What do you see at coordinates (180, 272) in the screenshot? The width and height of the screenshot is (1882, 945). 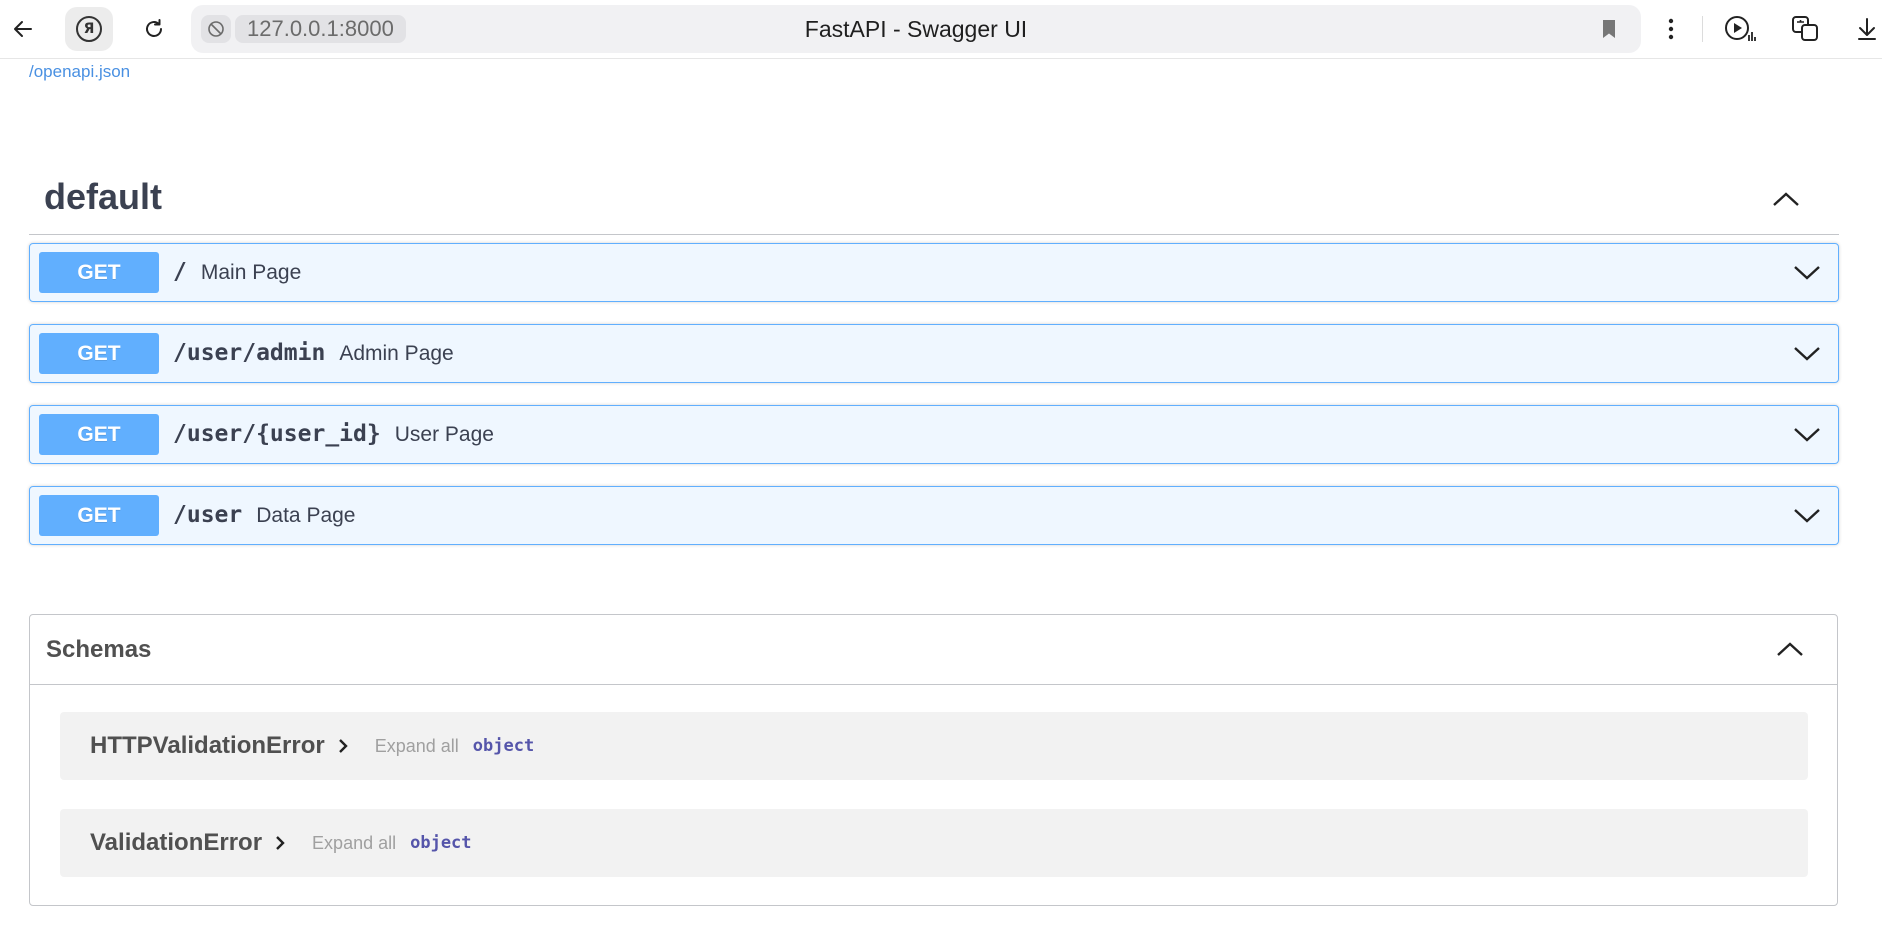 I see `path-text: /` at bounding box center [180, 272].